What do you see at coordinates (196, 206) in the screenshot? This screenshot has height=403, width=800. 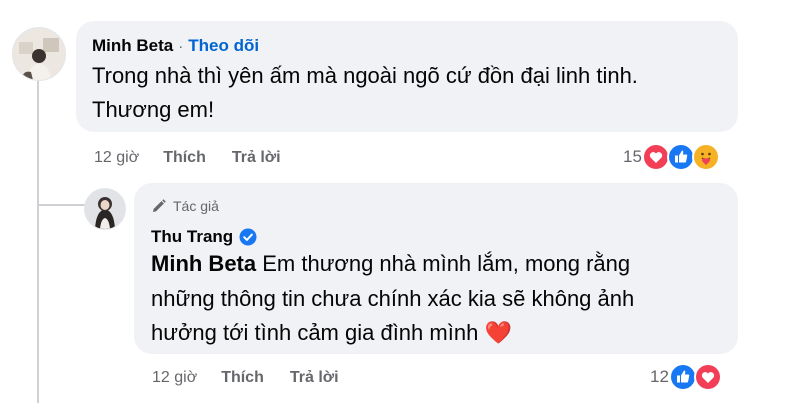 I see `author-badge-label: Tác giả` at bounding box center [196, 206].